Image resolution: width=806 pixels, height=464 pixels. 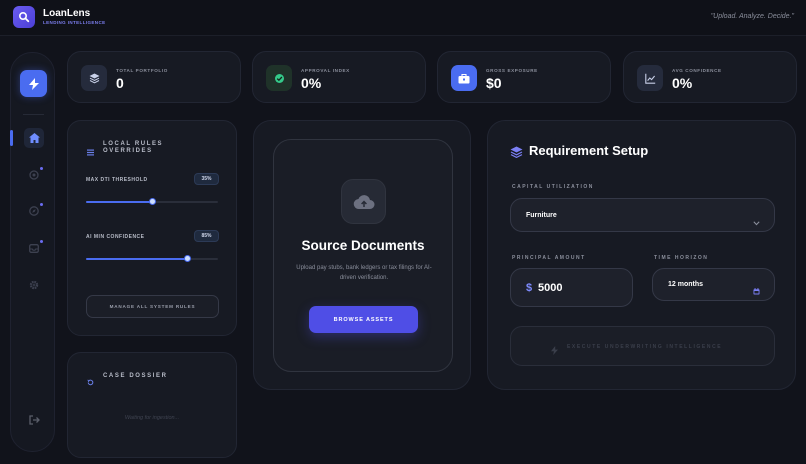 I want to click on history-icon, so click(x=90, y=382).